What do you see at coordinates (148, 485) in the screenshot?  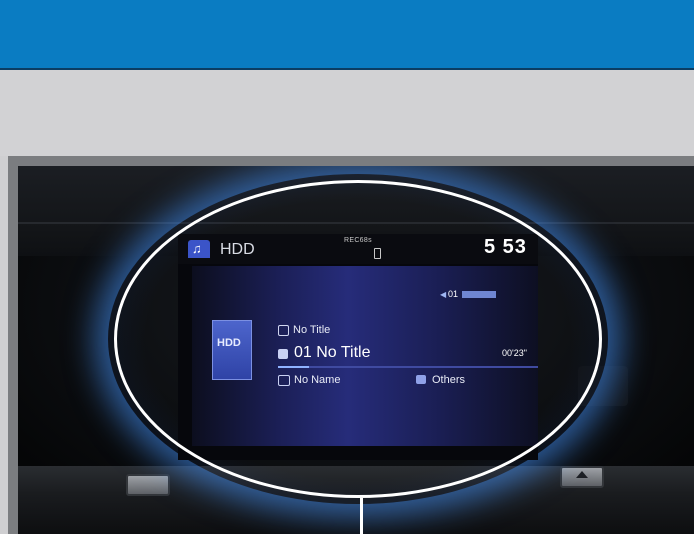 I see `hardware-button-left` at bounding box center [148, 485].